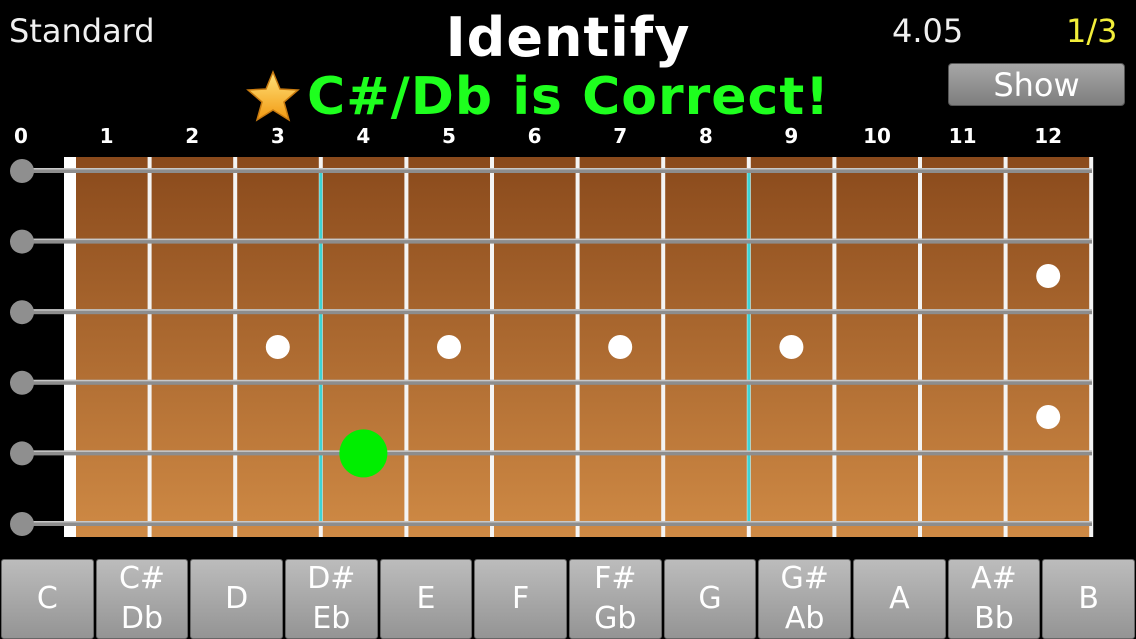  I want to click on note-button-label: D, so click(237, 598).